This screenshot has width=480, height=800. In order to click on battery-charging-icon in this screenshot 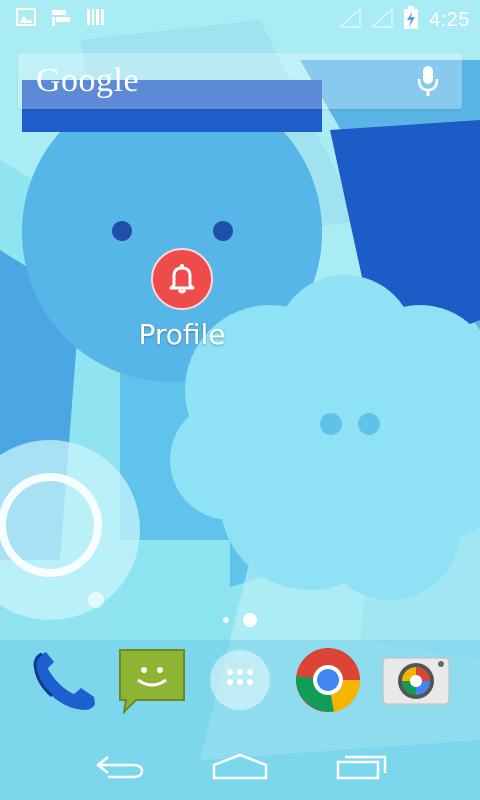, I will do `click(411, 20)`.